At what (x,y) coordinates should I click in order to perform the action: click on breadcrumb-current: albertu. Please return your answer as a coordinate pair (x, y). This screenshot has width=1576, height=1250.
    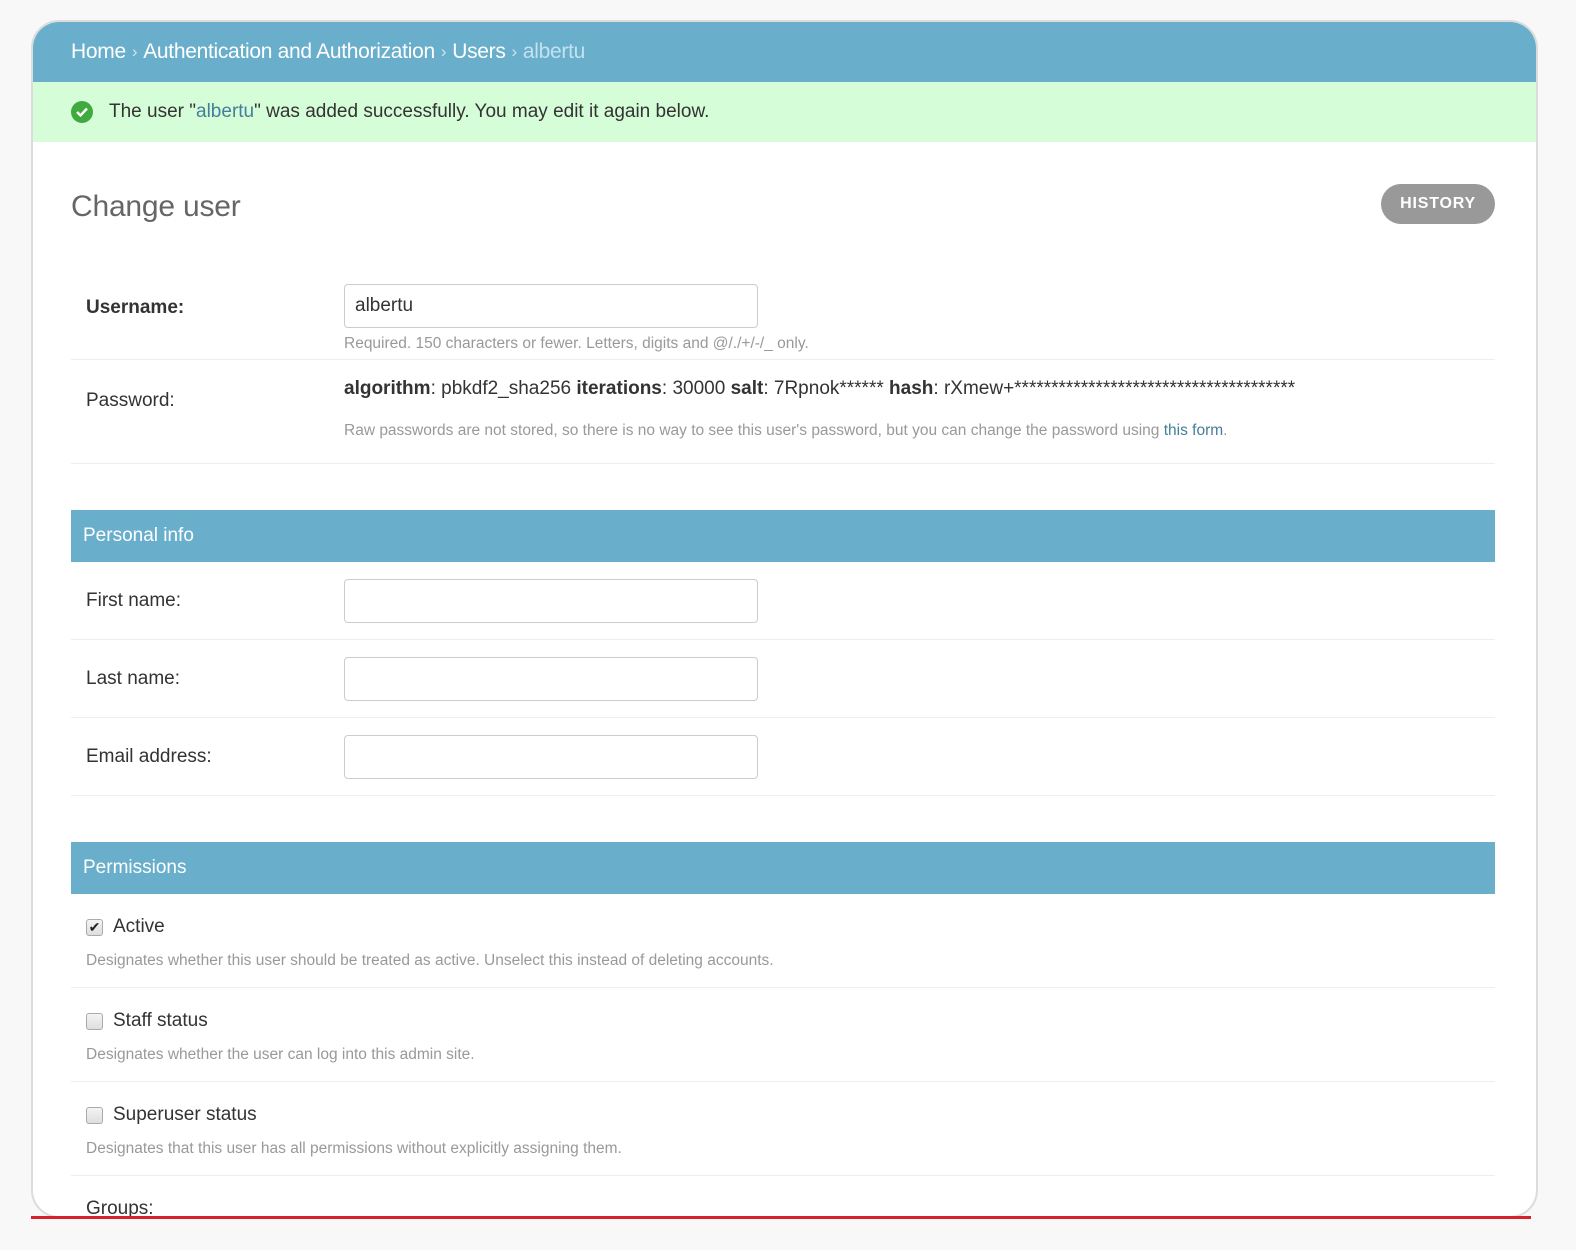
    Looking at the image, I should click on (554, 51).